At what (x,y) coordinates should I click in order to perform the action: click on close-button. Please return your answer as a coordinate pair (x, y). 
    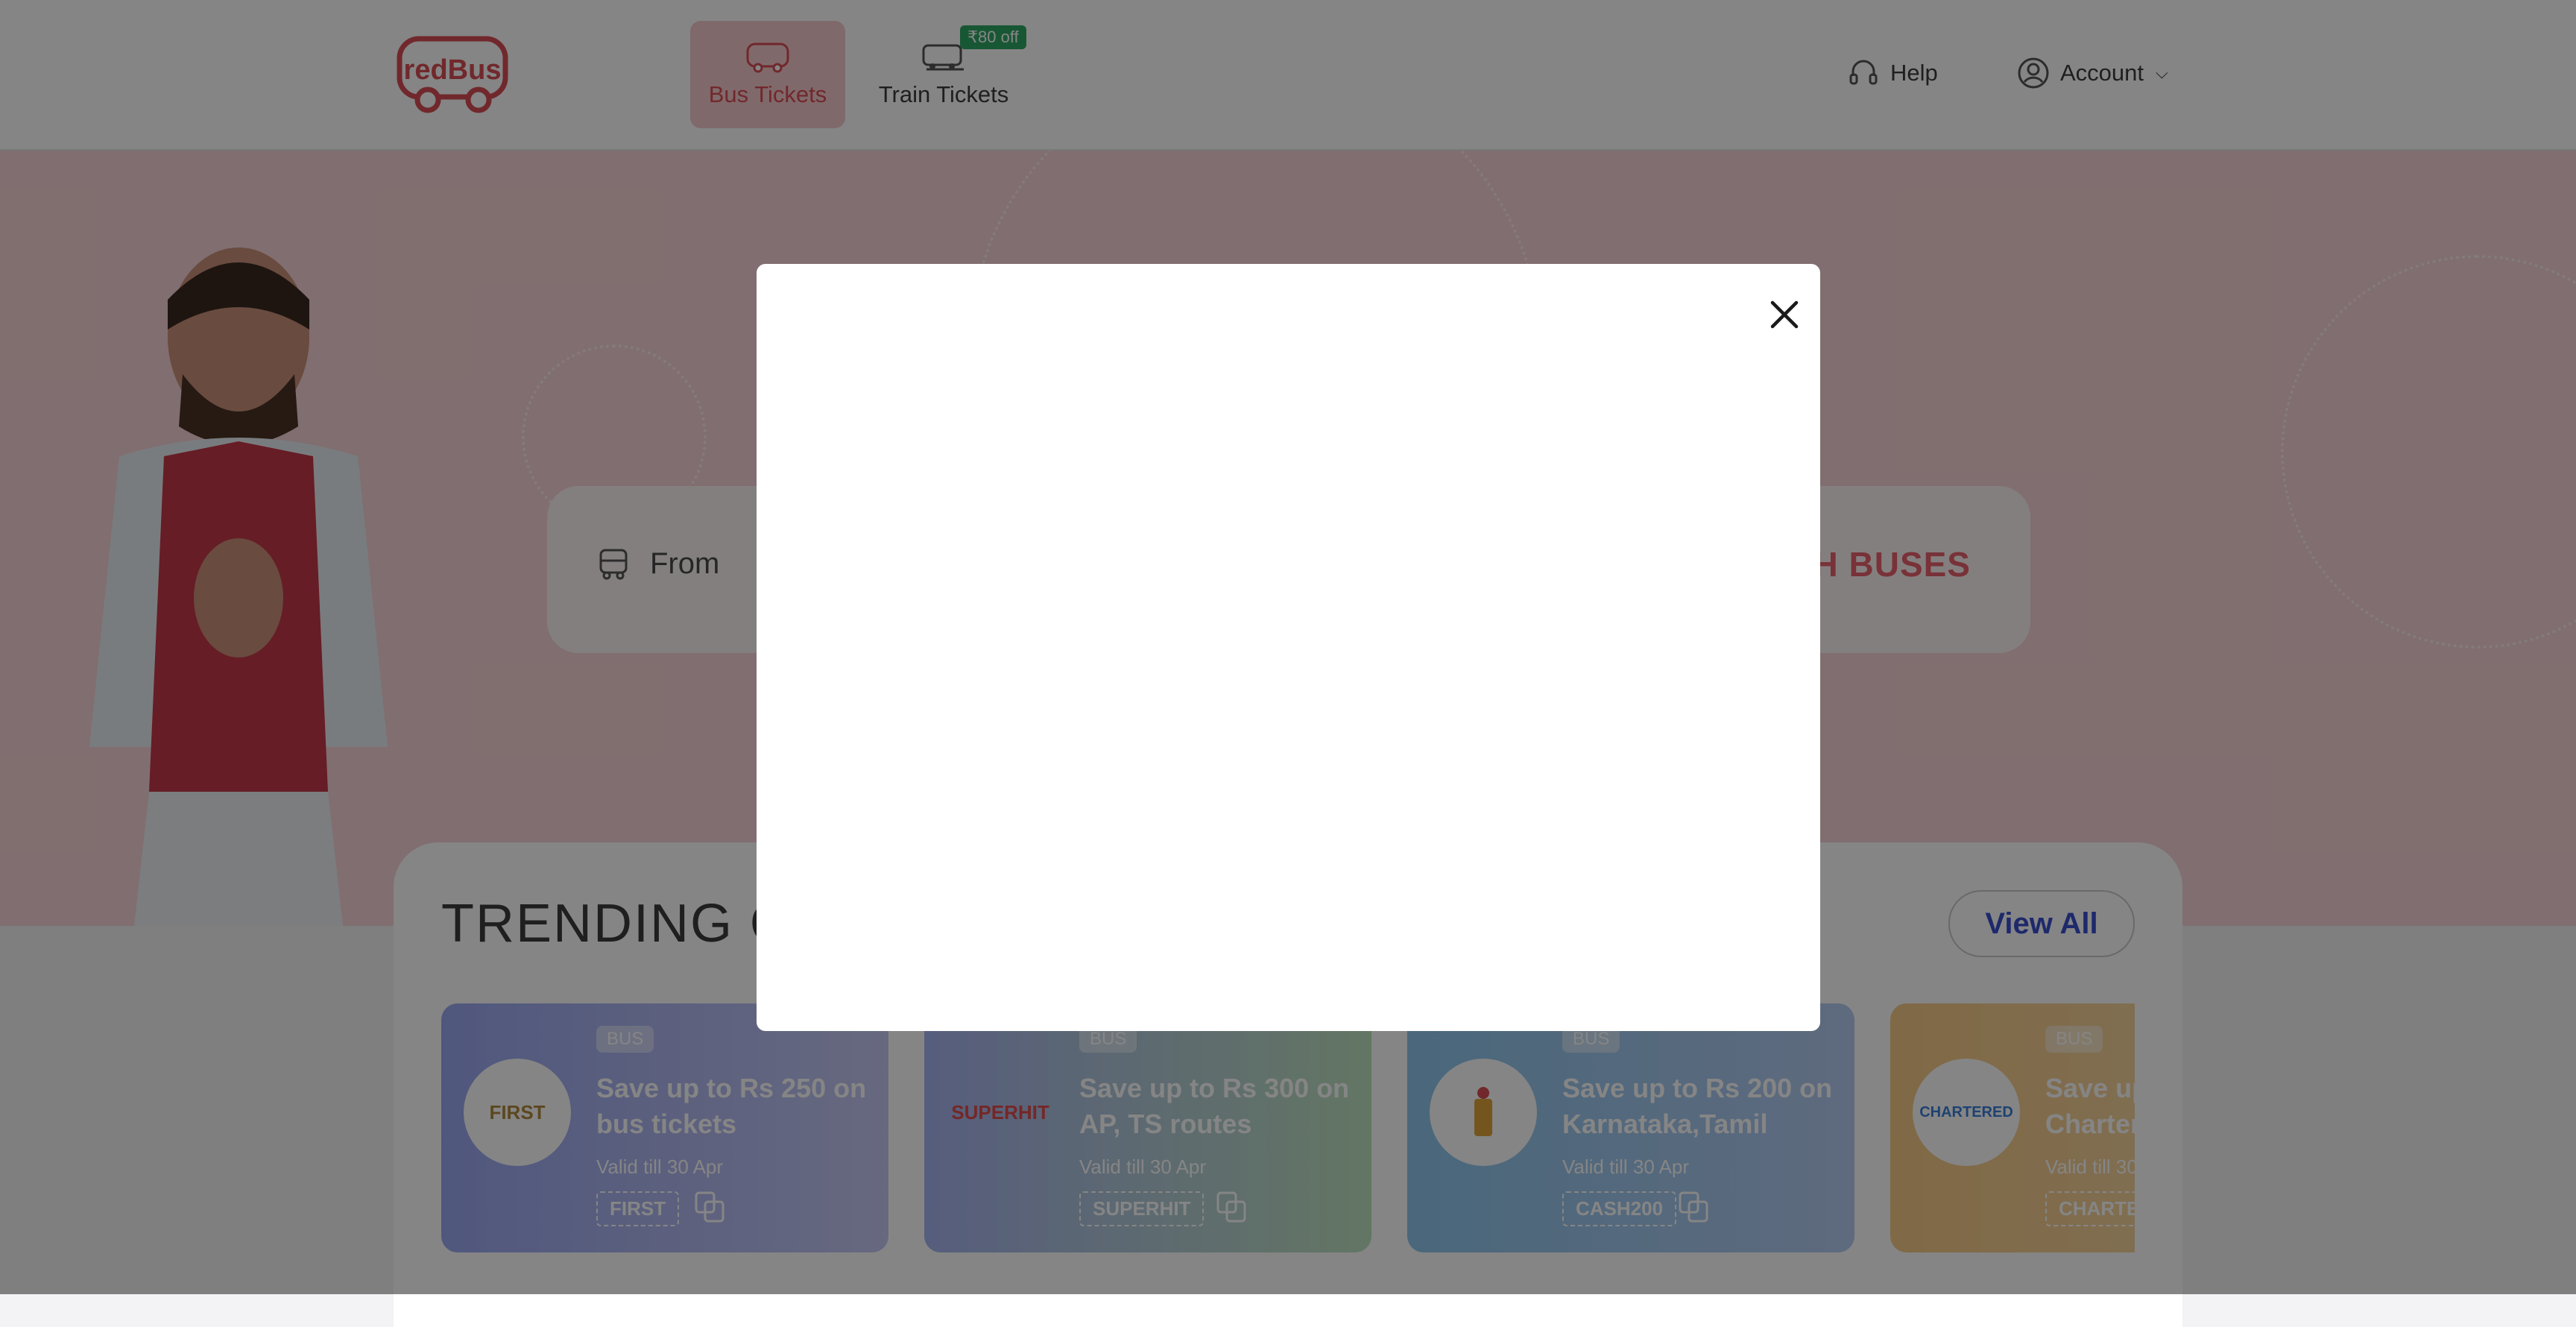
    Looking at the image, I should click on (1784, 314).